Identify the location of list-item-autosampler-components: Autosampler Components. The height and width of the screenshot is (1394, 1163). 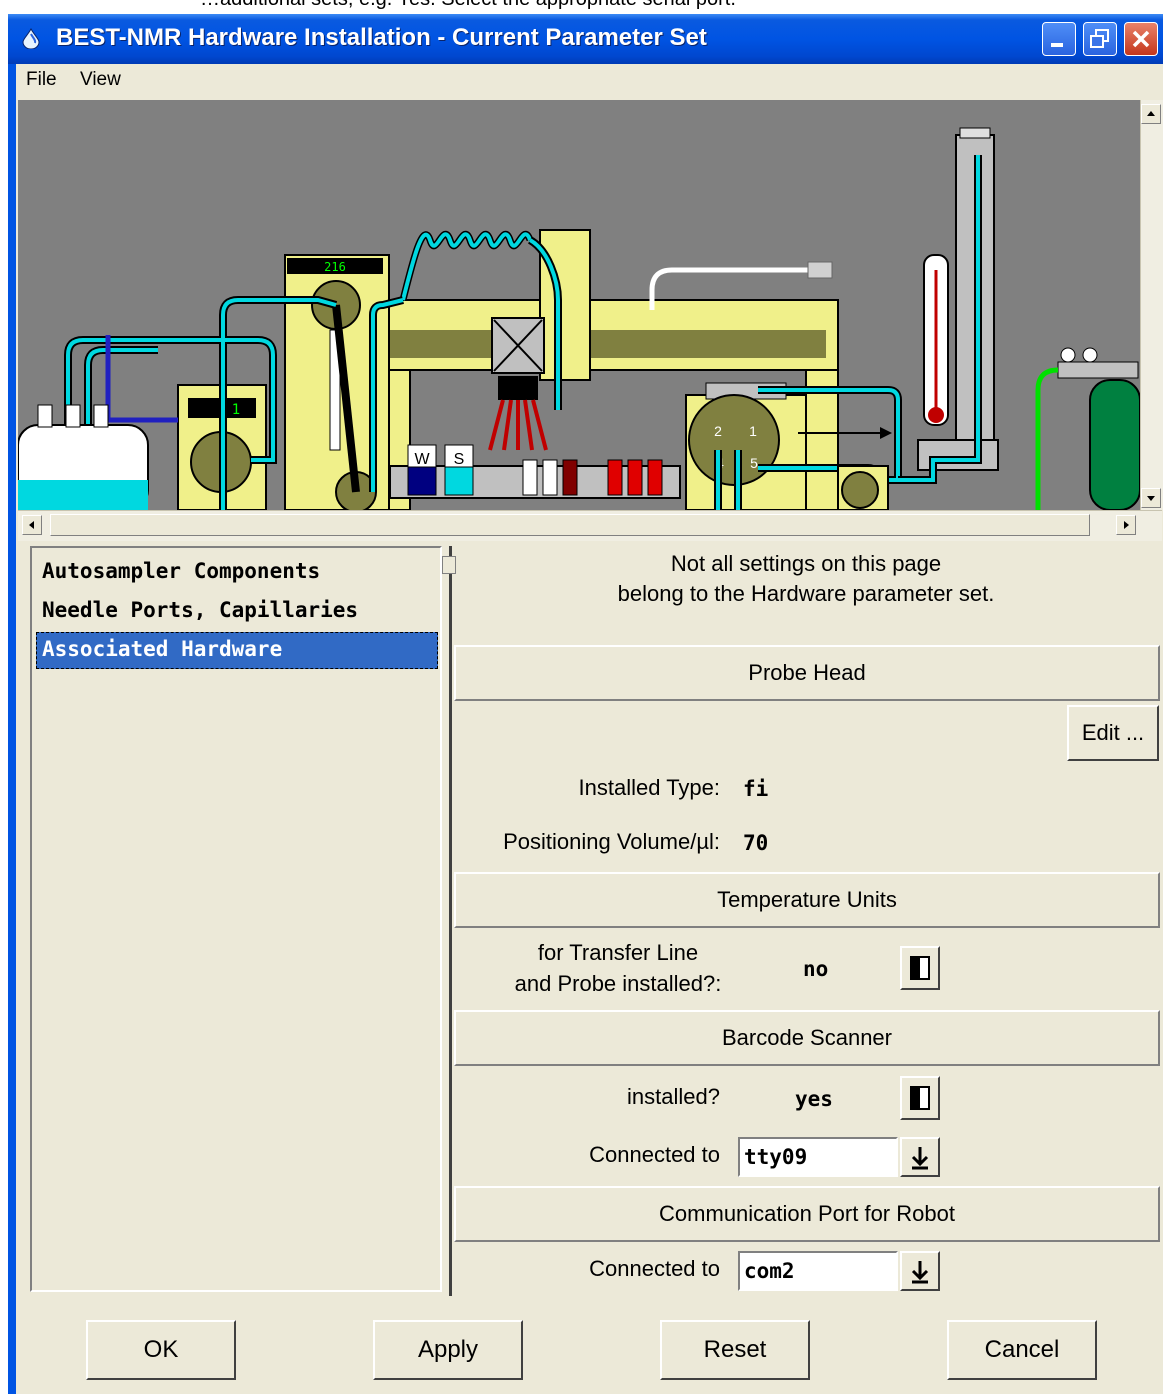
(181, 571).